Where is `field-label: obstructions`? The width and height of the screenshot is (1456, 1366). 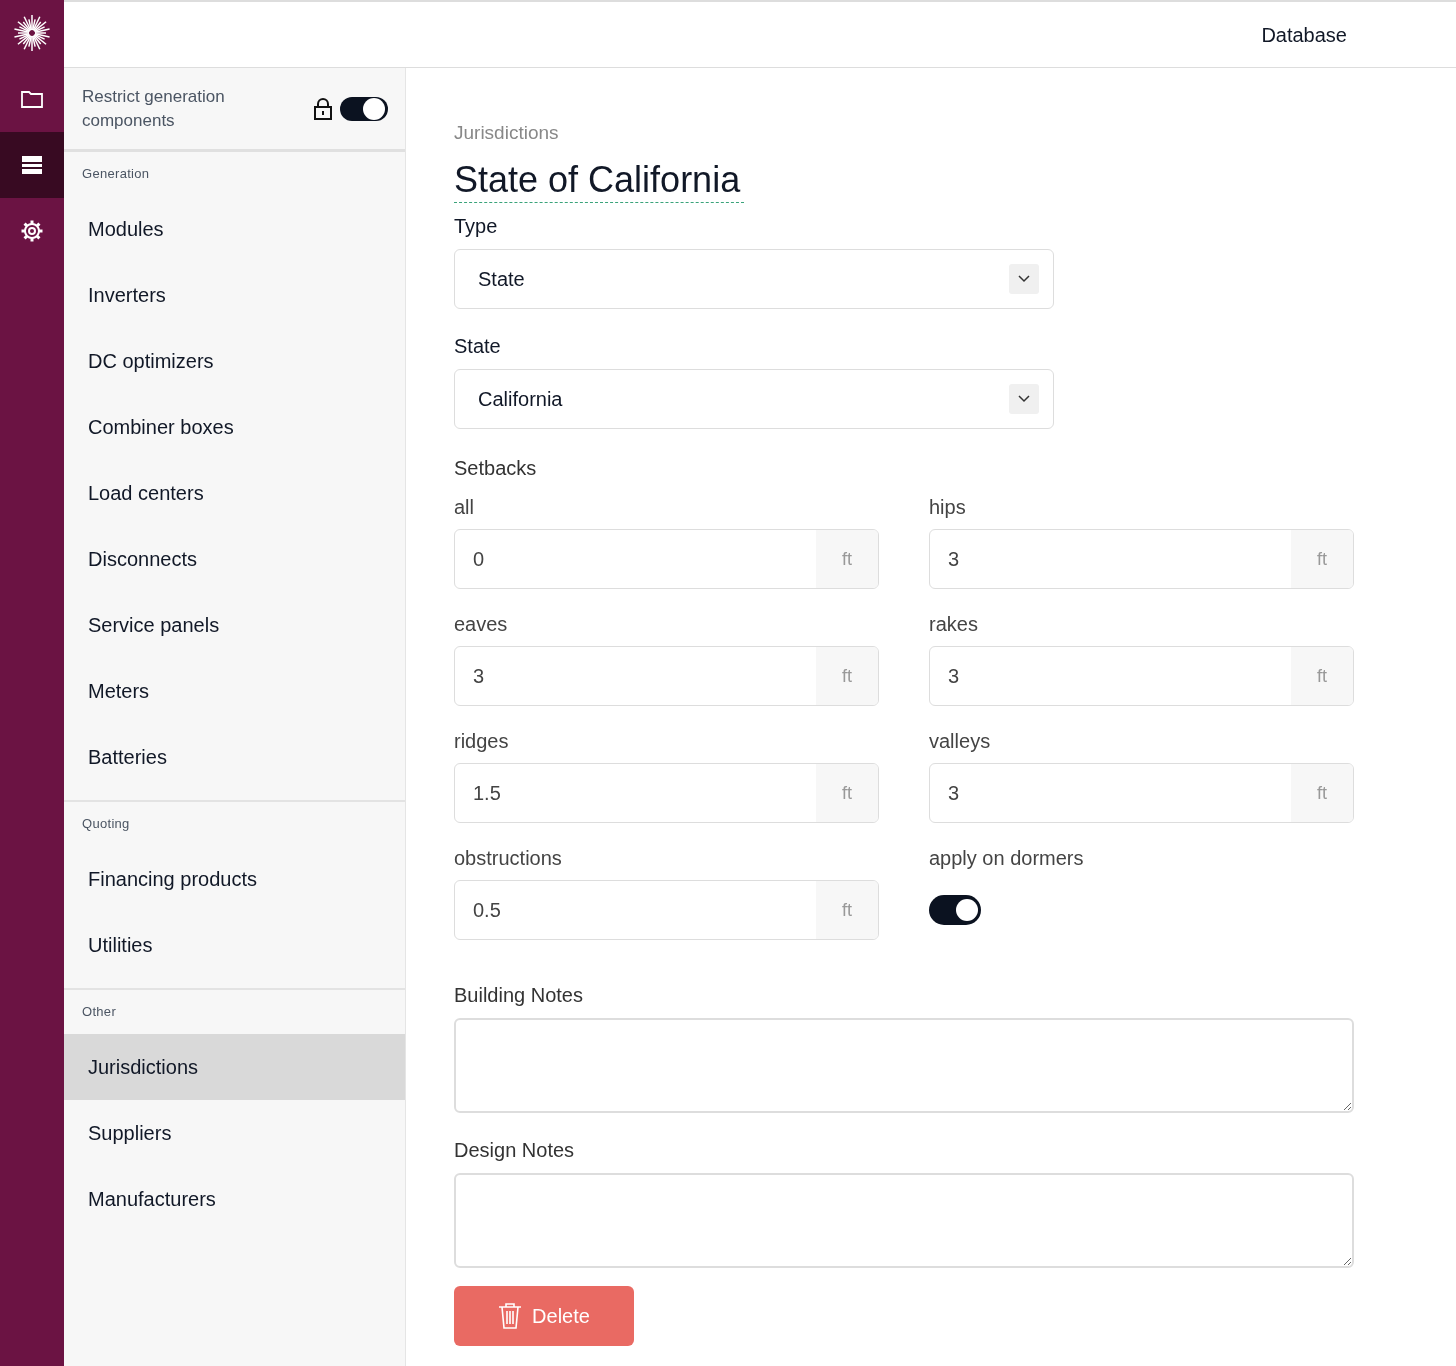
field-label: obstructions is located at coordinates (508, 858).